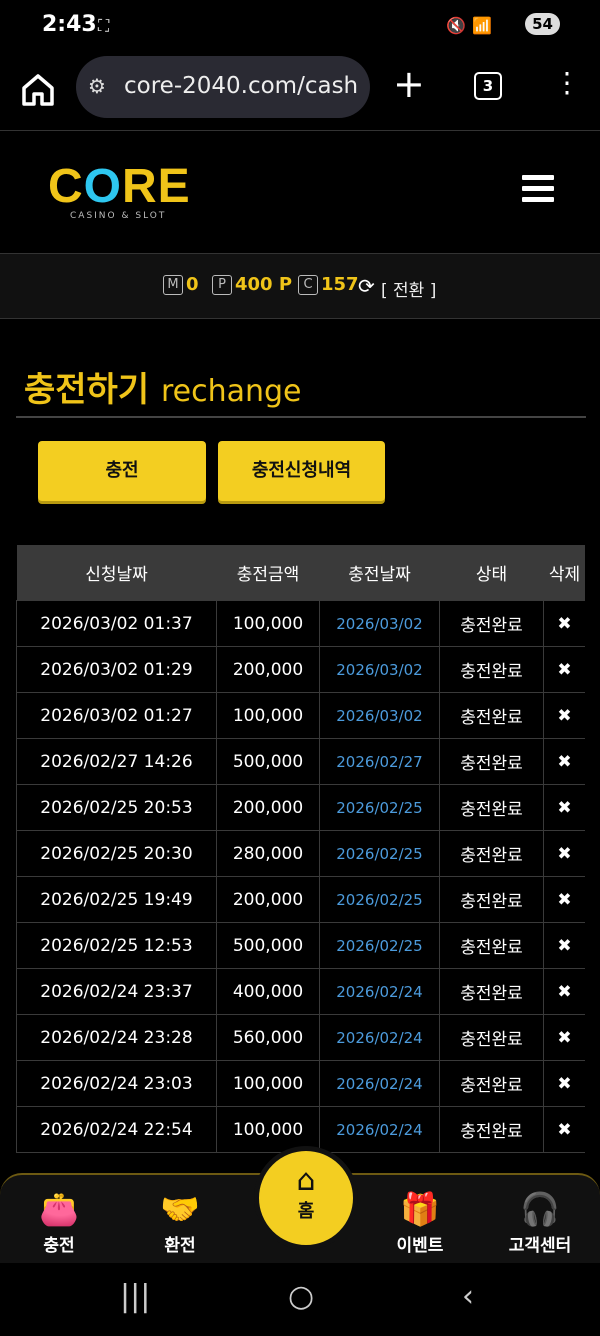  I want to click on table-row: 2026/02/25 20:30 280,000 2026/02/25 충전완료 ✖, so click(300, 853).